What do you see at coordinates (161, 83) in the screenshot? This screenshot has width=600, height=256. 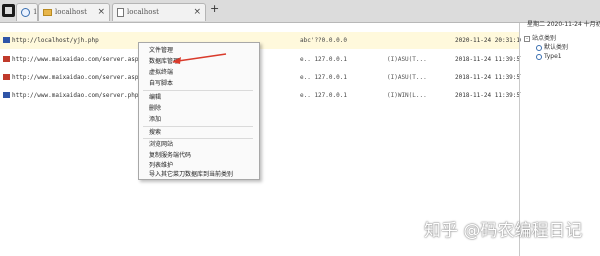 I see `menu-item-custom-script: 自写脚本` at bounding box center [161, 83].